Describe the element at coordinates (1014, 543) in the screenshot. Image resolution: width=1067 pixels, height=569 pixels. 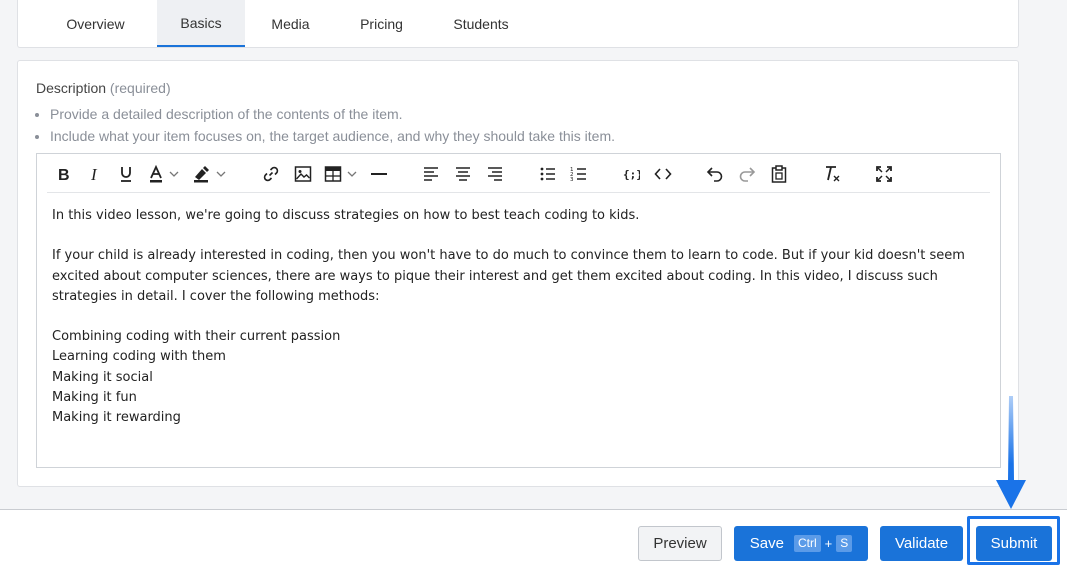
I see `submit-button: Submit` at that location.